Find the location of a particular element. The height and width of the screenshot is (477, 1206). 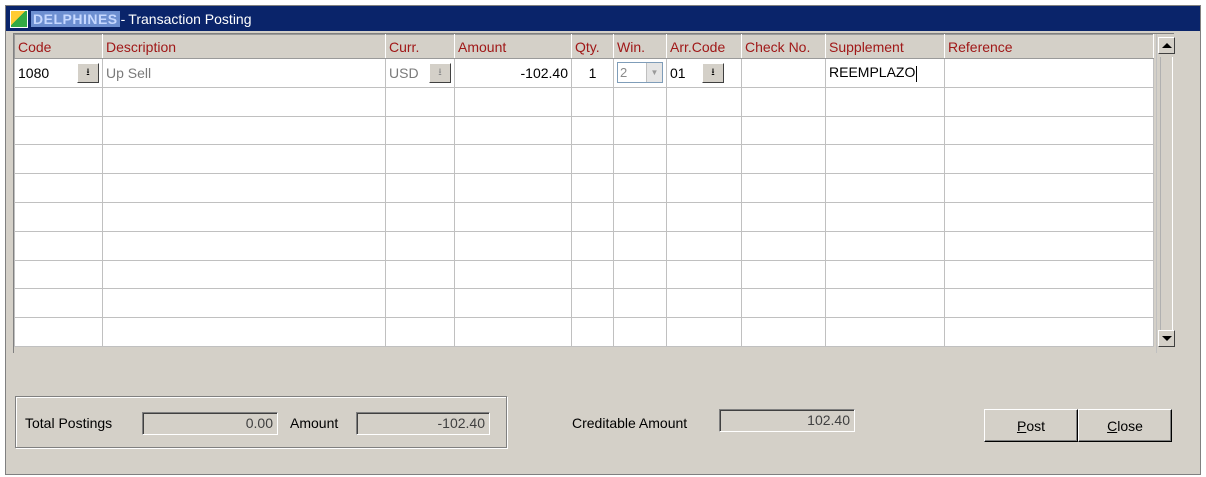

col-header-arr-code: Arr.Code is located at coordinates (704, 46).